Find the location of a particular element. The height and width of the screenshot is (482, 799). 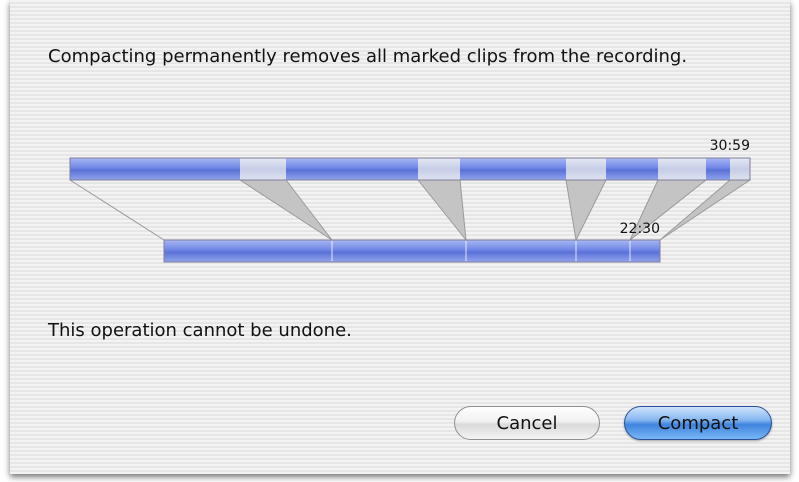

original-duration-label: 30:59 is located at coordinates (730, 146).